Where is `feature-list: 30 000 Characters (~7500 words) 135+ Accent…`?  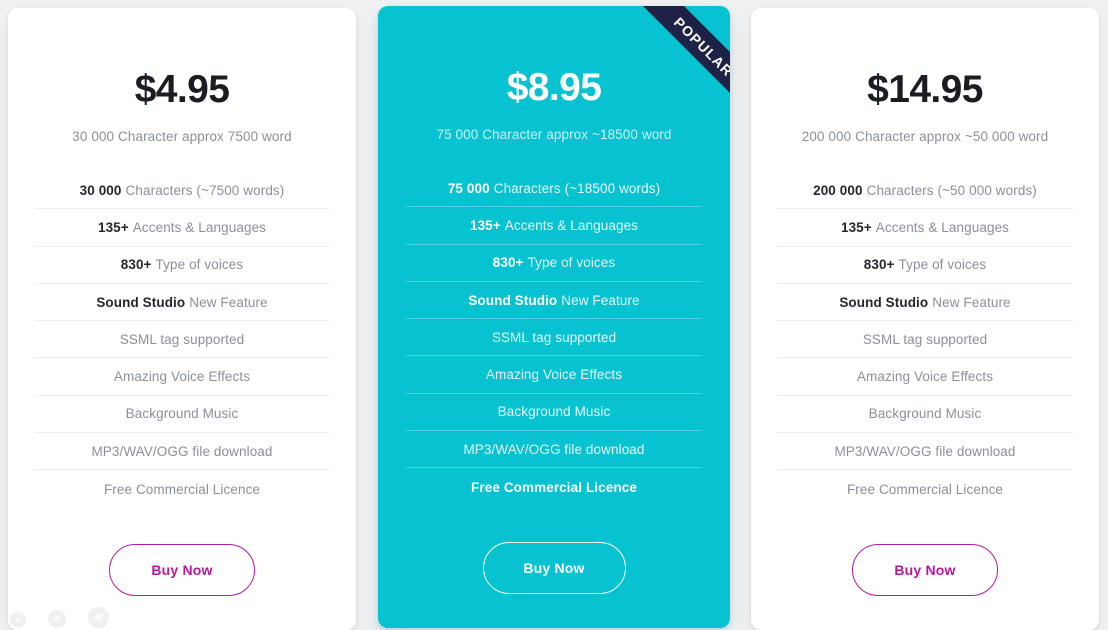
feature-list: 30 000 Characters (~7500 words) 135+ Accent… is located at coordinates (182, 340).